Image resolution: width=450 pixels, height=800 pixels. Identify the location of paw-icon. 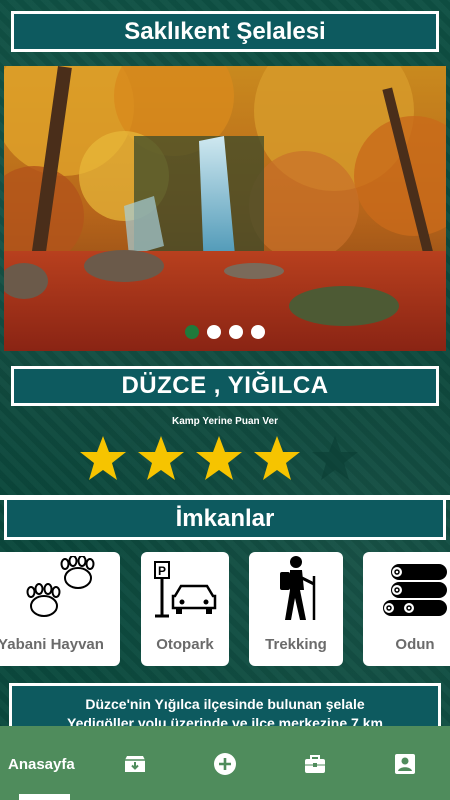
(60, 589).